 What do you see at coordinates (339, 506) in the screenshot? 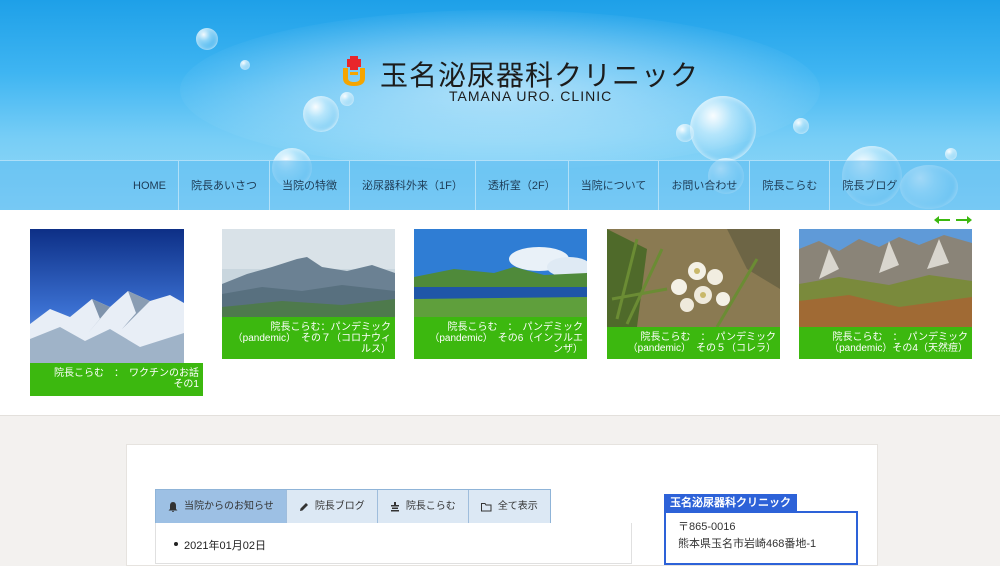
I see `tab-label: 院長ブログ` at bounding box center [339, 506].